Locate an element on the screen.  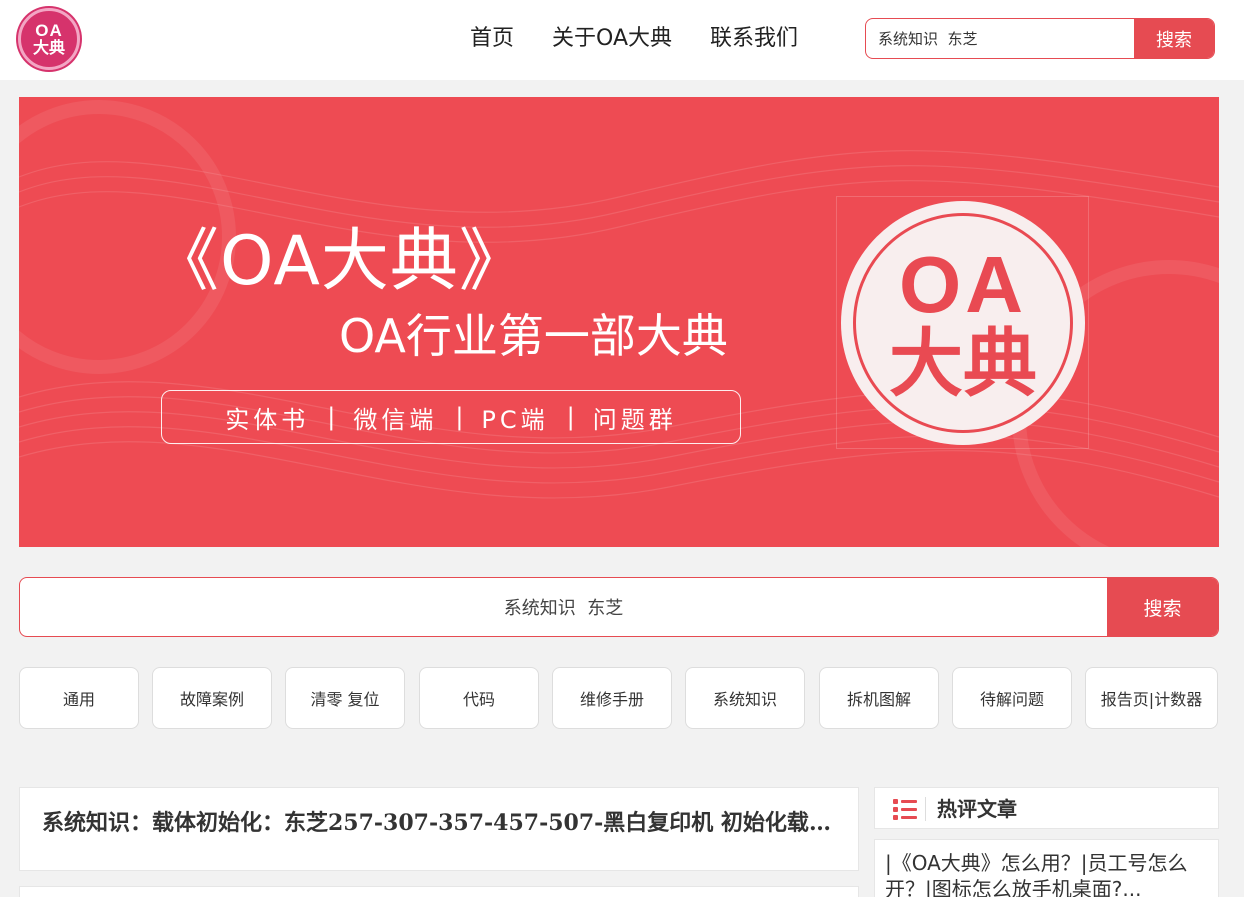
banner-title: 《OA大典》 is located at coordinates (339, 261).